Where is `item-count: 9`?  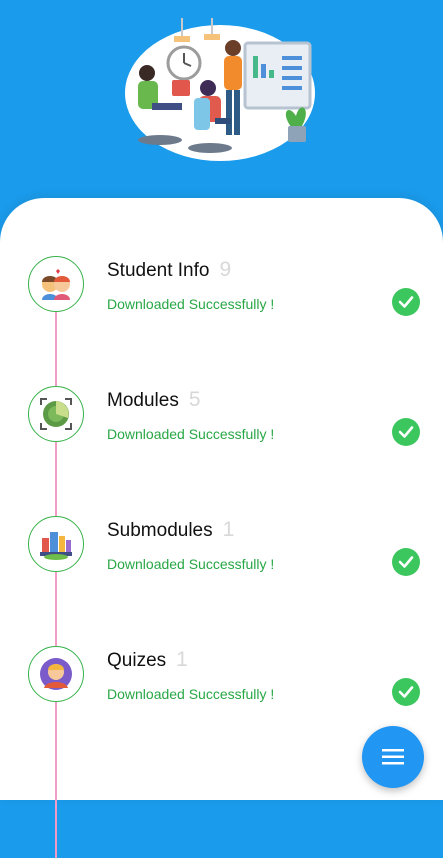
item-count: 9 is located at coordinates (225, 269).